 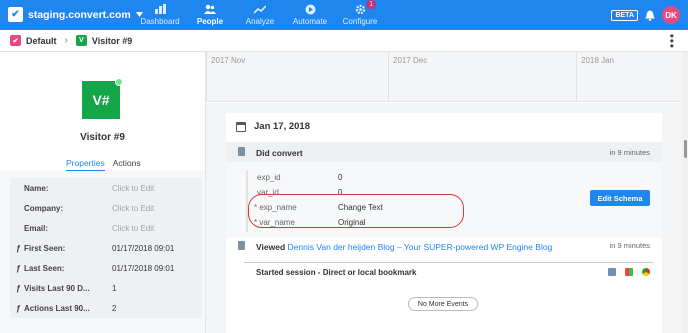 What do you see at coordinates (269, 177) in the screenshot?
I see `detail-key: exp_id` at bounding box center [269, 177].